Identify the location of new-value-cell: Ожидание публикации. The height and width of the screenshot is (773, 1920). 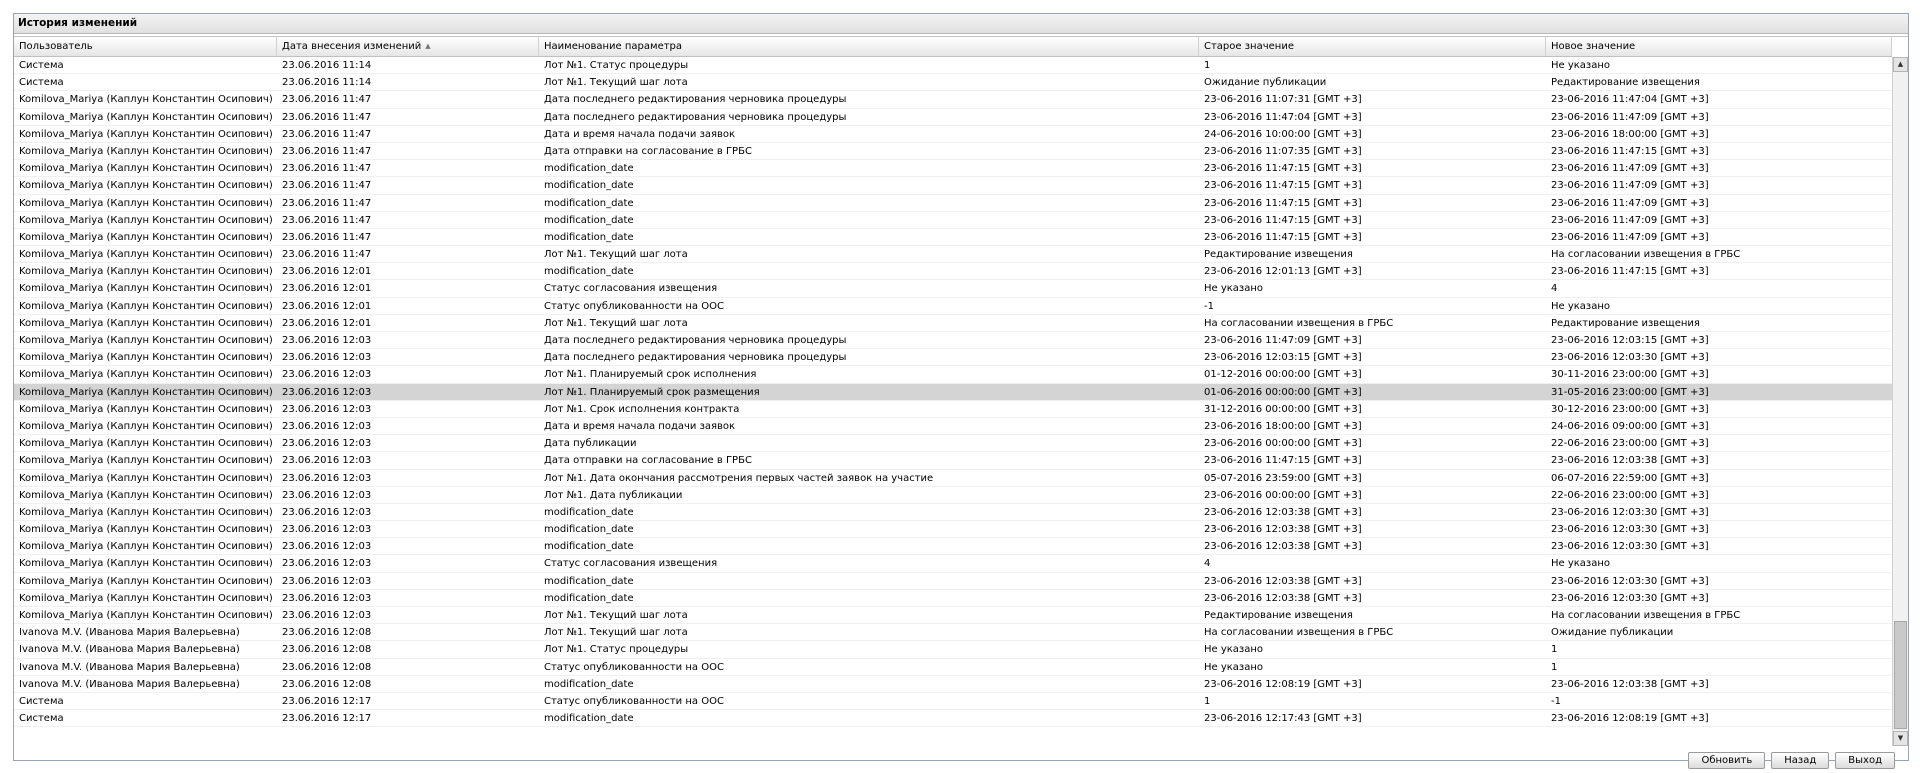
(1612, 633).